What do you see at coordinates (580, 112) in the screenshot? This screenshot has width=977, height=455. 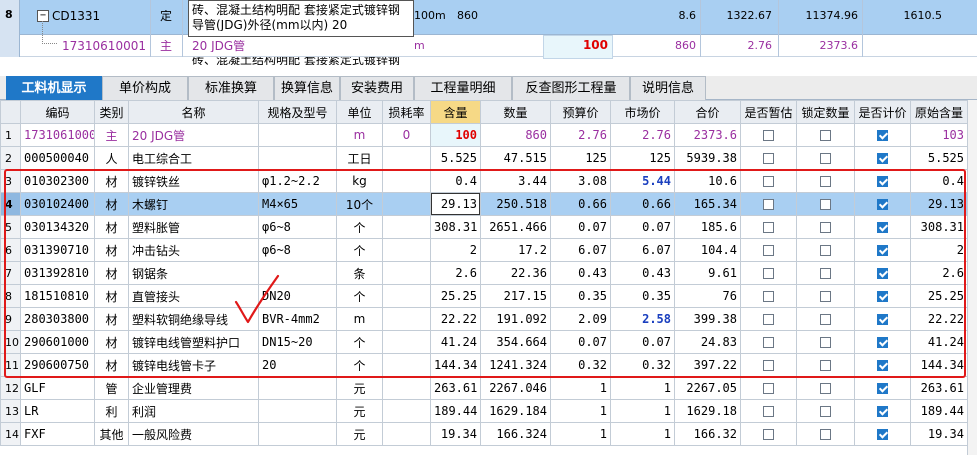 I see `header-budget-price: 预算价` at bounding box center [580, 112].